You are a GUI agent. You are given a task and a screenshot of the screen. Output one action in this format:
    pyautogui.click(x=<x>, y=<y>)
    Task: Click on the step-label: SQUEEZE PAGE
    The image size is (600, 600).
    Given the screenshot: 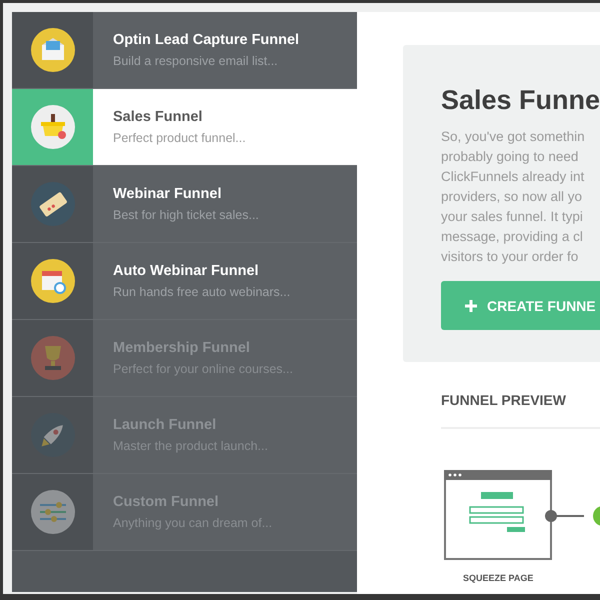 What is the action you would take?
    pyautogui.click(x=498, y=578)
    